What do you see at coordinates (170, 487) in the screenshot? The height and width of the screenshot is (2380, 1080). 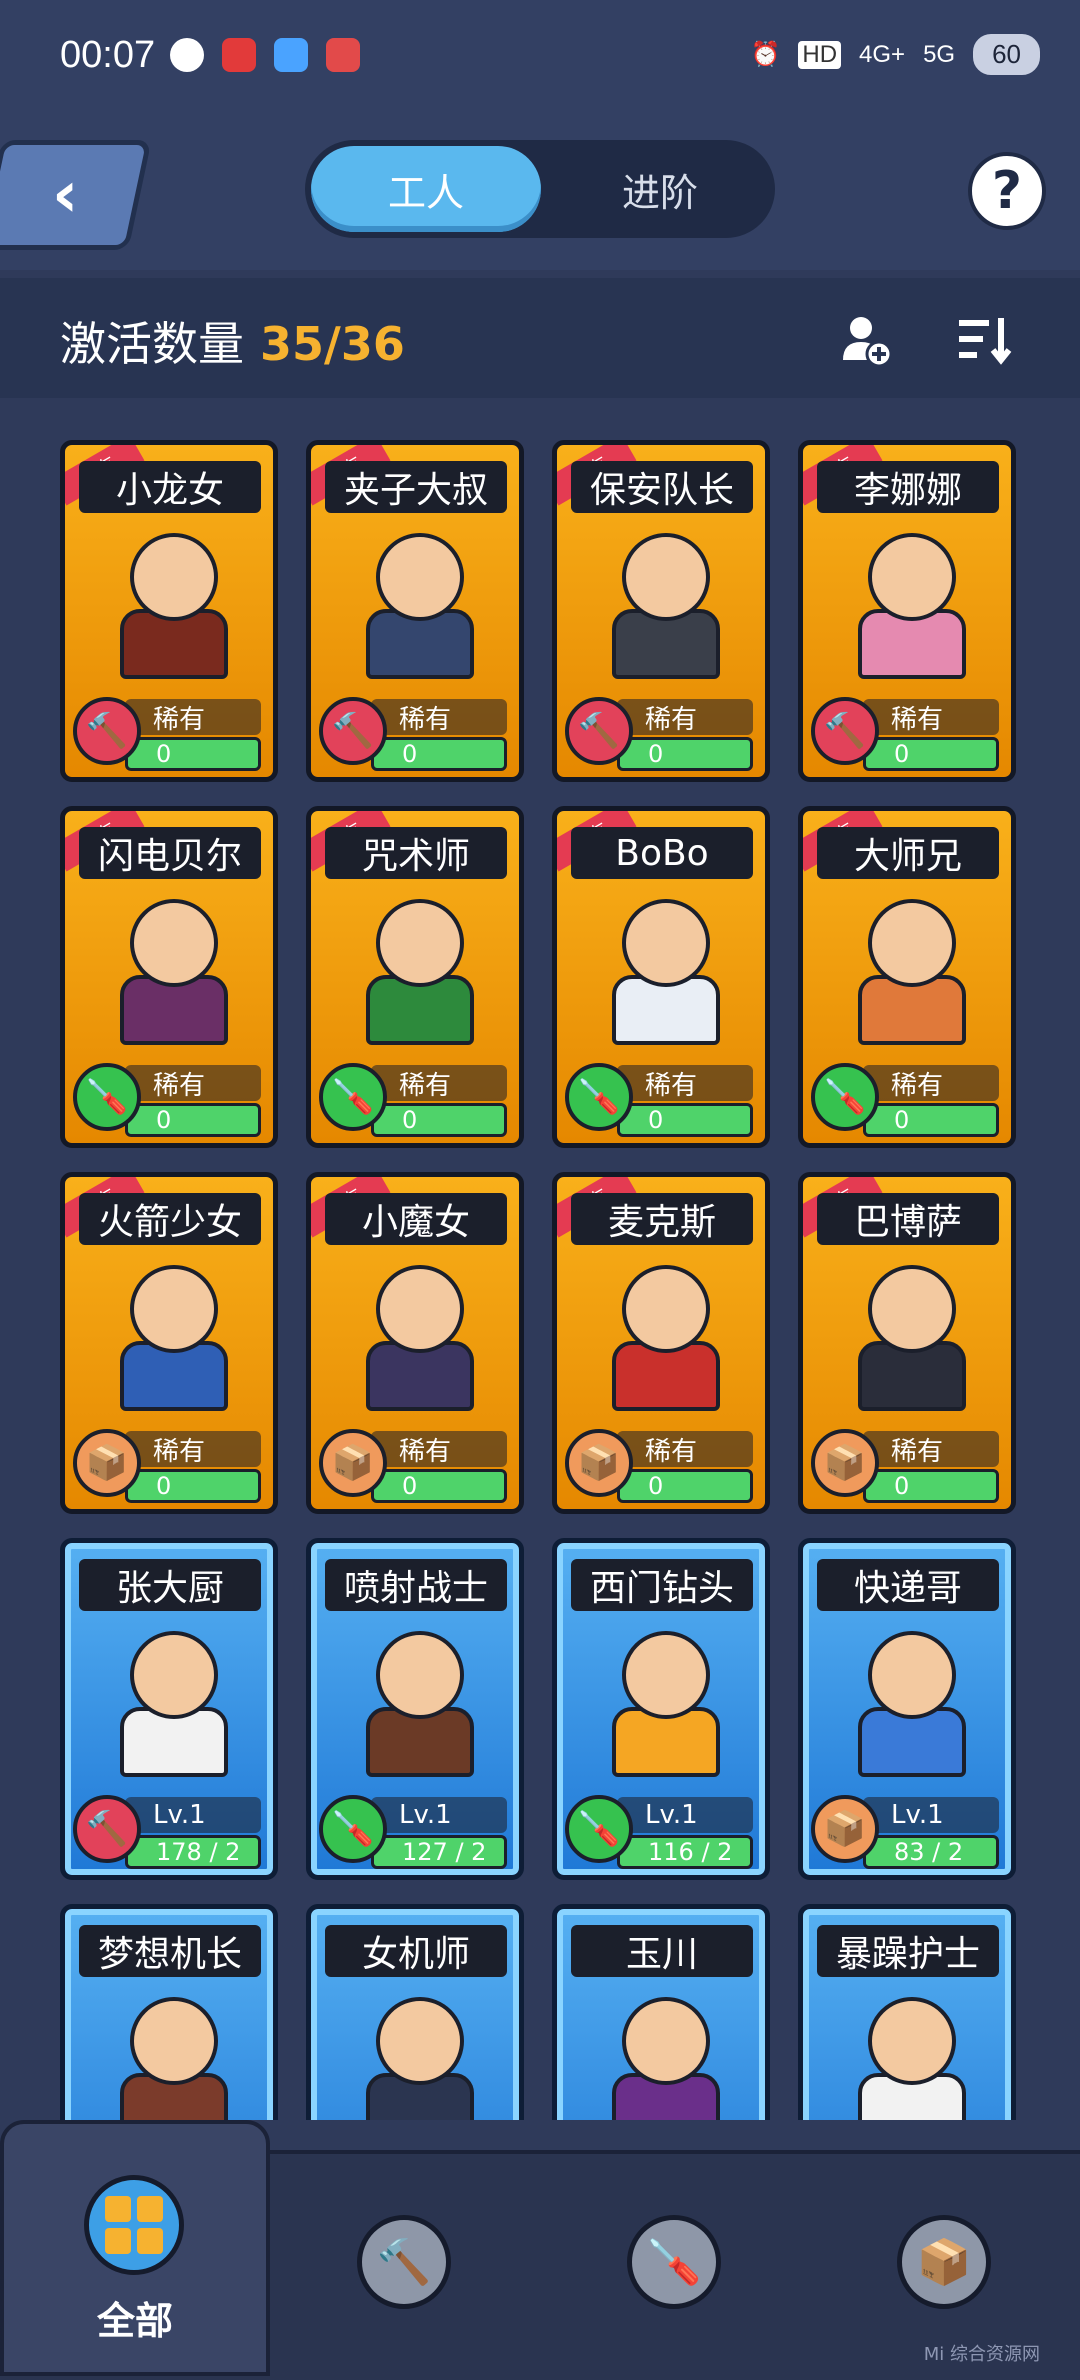 I see `worker-name: 小龙女` at bounding box center [170, 487].